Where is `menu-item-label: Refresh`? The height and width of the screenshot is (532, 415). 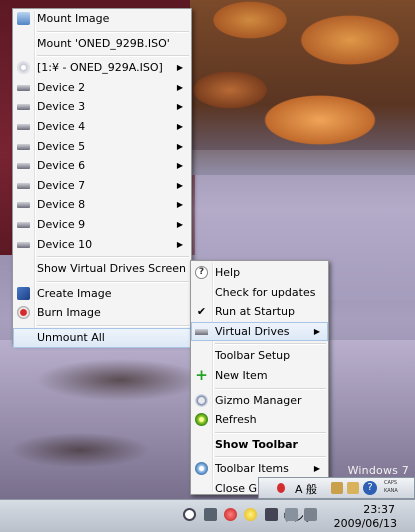
menu-item-label: Refresh is located at coordinates (236, 420).